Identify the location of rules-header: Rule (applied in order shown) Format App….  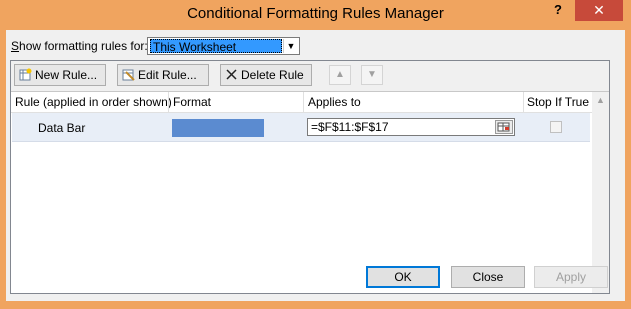
(310, 102).